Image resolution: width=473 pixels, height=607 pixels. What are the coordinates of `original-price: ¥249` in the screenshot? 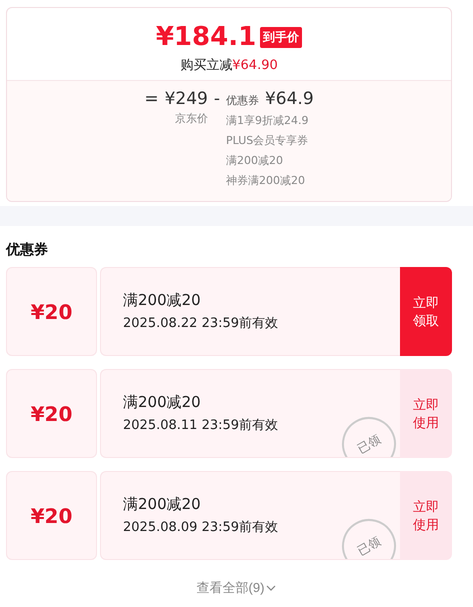 It's located at (186, 99).